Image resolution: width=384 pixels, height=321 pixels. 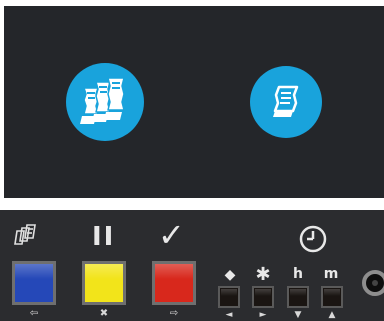 What do you see at coordinates (104, 237) in the screenshot?
I see `pause-icon: II` at bounding box center [104, 237].